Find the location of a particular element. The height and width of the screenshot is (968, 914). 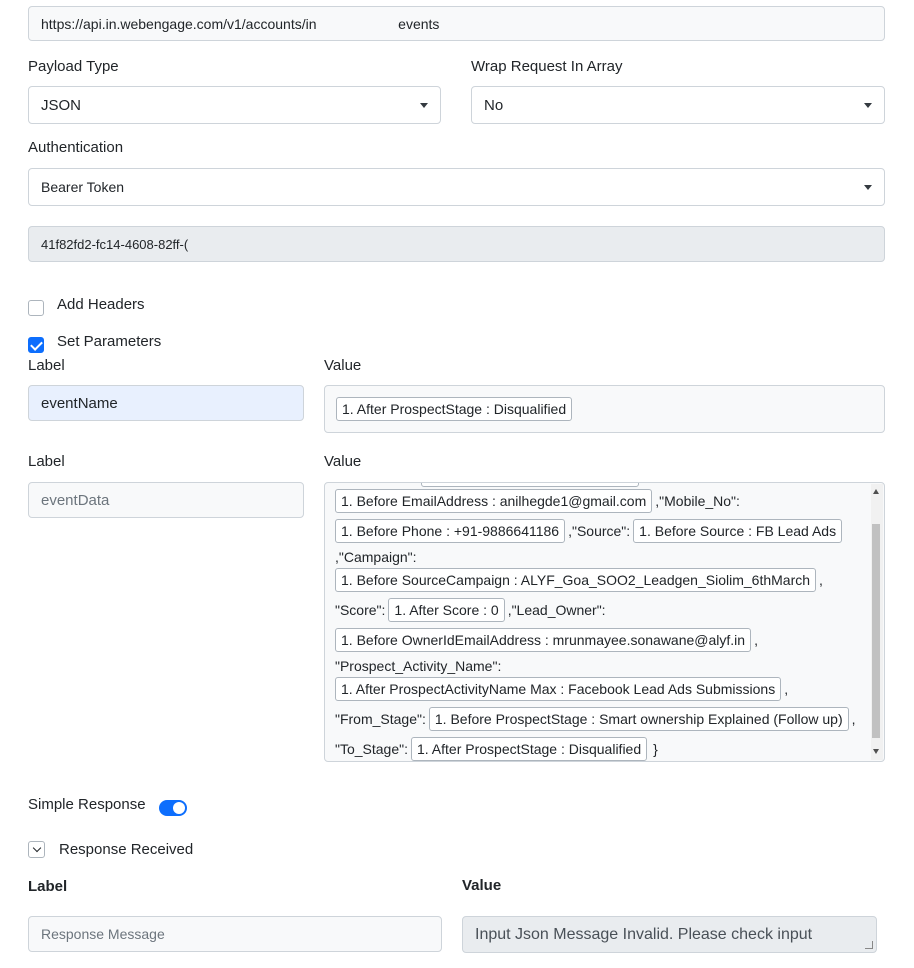

bearer-token-input: 41f82fd2-fc14-4608-82ff-( is located at coordinates (456, 244).